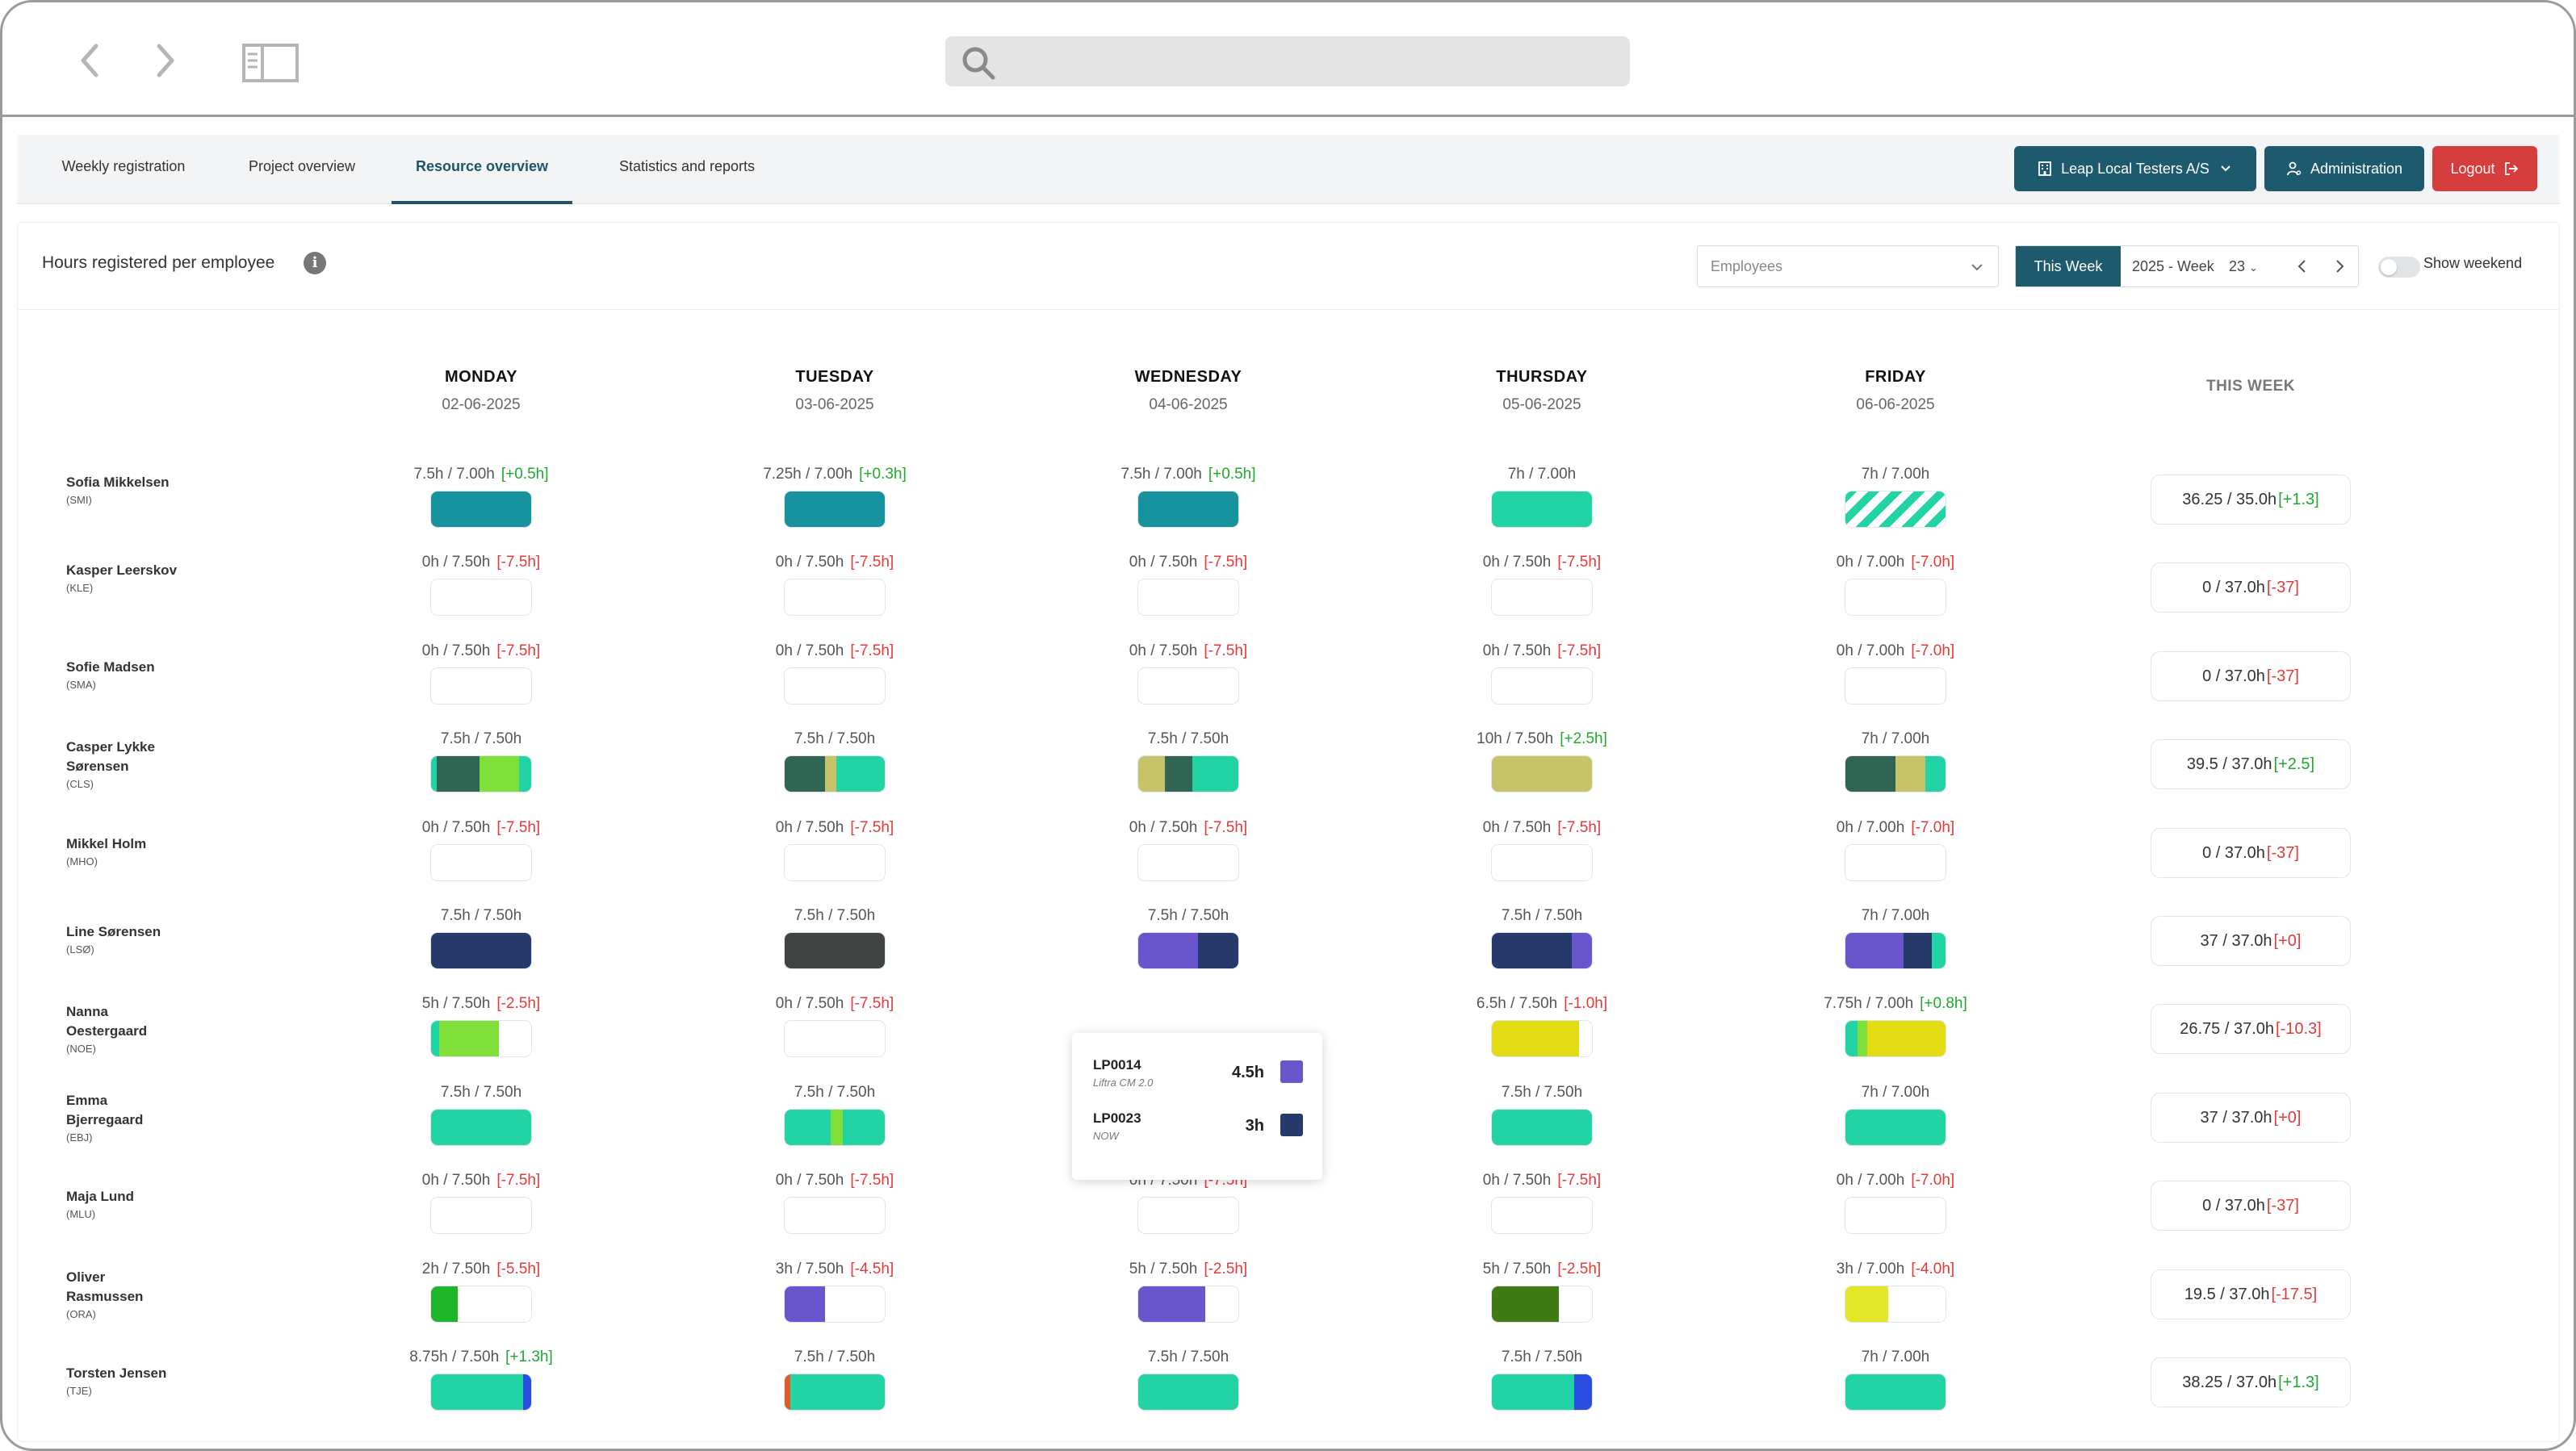 Image resolution: width=2576 pixels, height=1451 pixels. I want to click on hours-text: 8.75h / 7.50h [+1.3h], so click(481, 1357).